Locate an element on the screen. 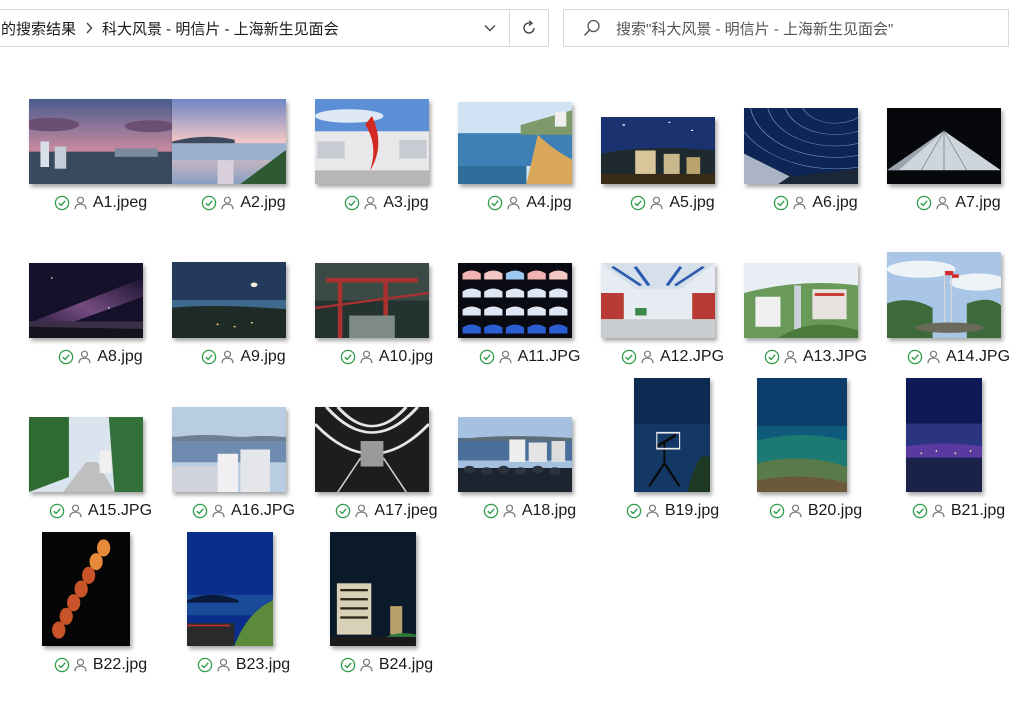 This screenshot has width=1011, height=701. file-name: A17.jpeg is located at coordinates (406, 510).